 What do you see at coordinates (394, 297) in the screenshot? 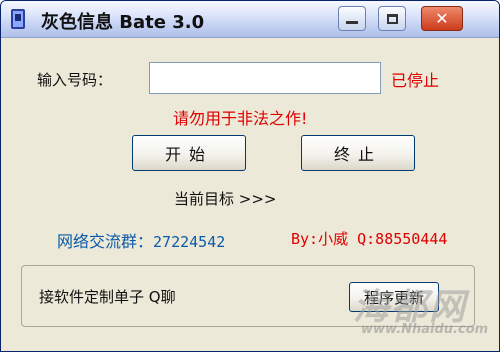
I see `update-button: 程序更新` at bounding box center [394, 297].